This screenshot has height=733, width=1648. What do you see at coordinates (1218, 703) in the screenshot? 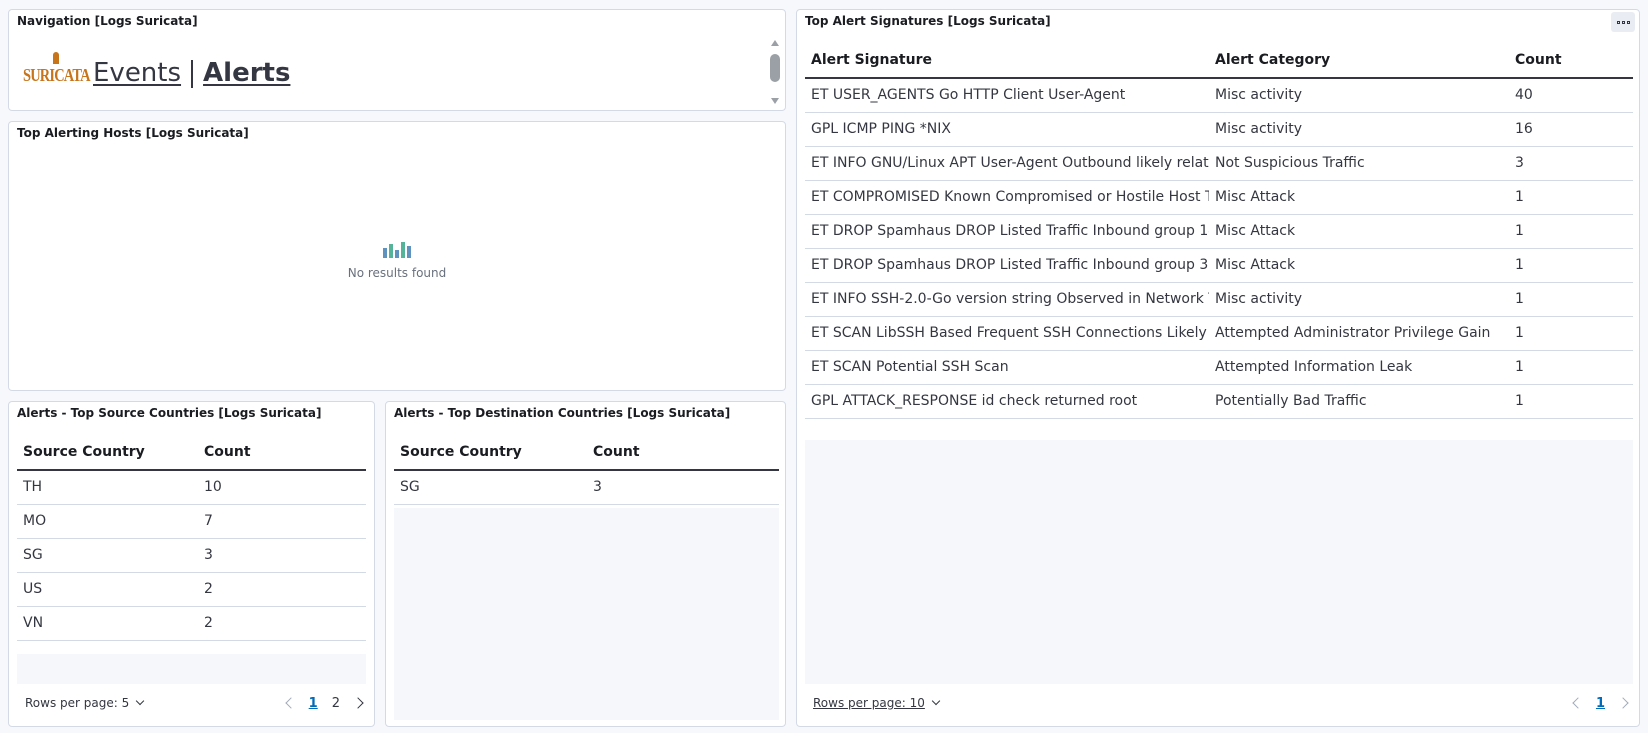
I see `pagination-bar: Rows per page: 10 1` at bounding box center [1218, 703].